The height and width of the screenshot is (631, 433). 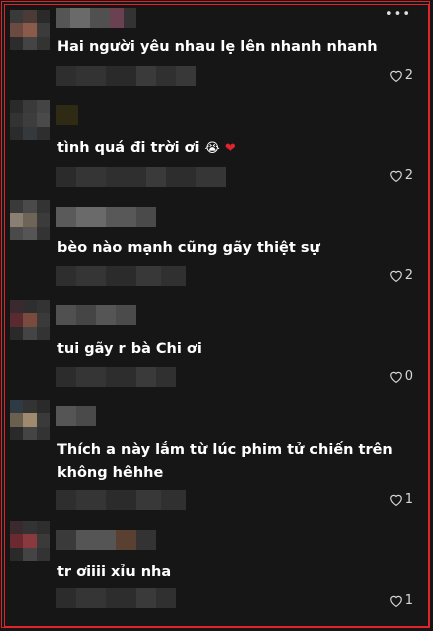 What do you see at coordinates (408, 376) in the screenshot?
I see `like-count: 0` at bounding box center [408, 376].